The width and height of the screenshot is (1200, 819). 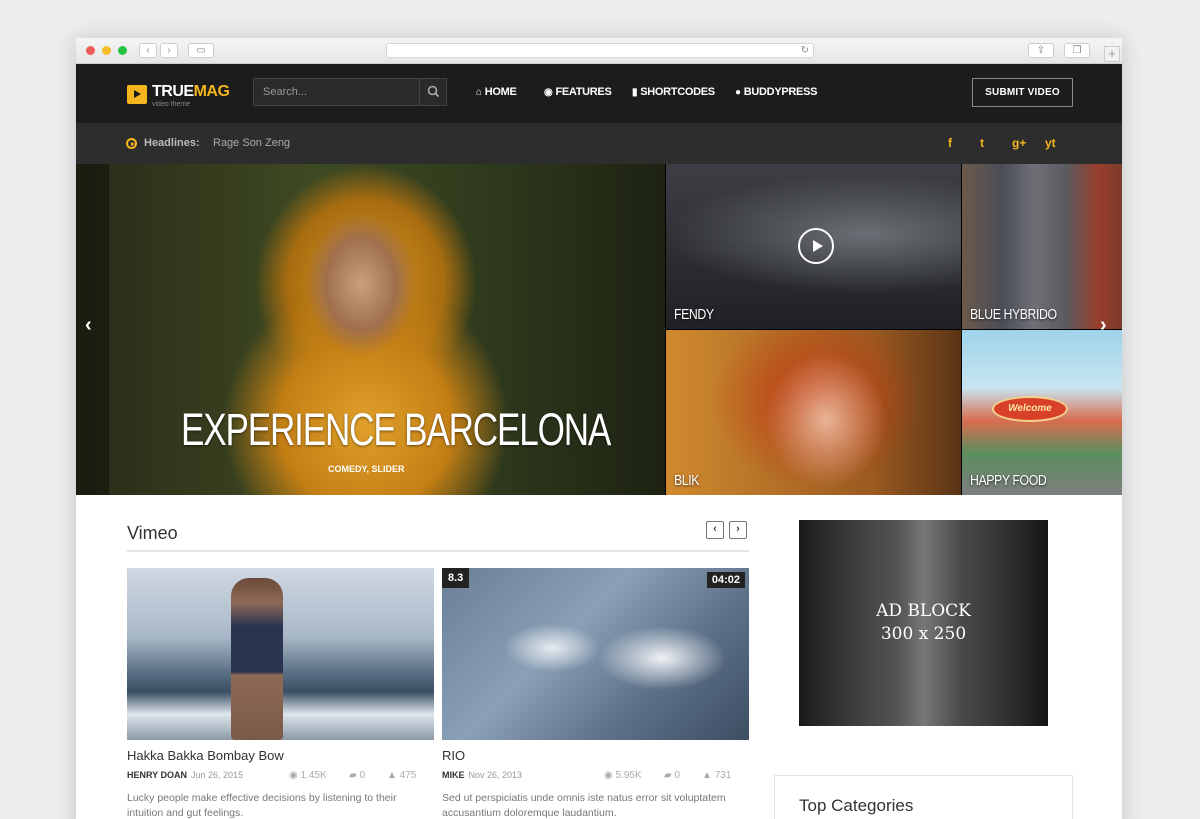 I want to click on video-thumbnail: 8.3 04:02, so click(x=595, y=654).